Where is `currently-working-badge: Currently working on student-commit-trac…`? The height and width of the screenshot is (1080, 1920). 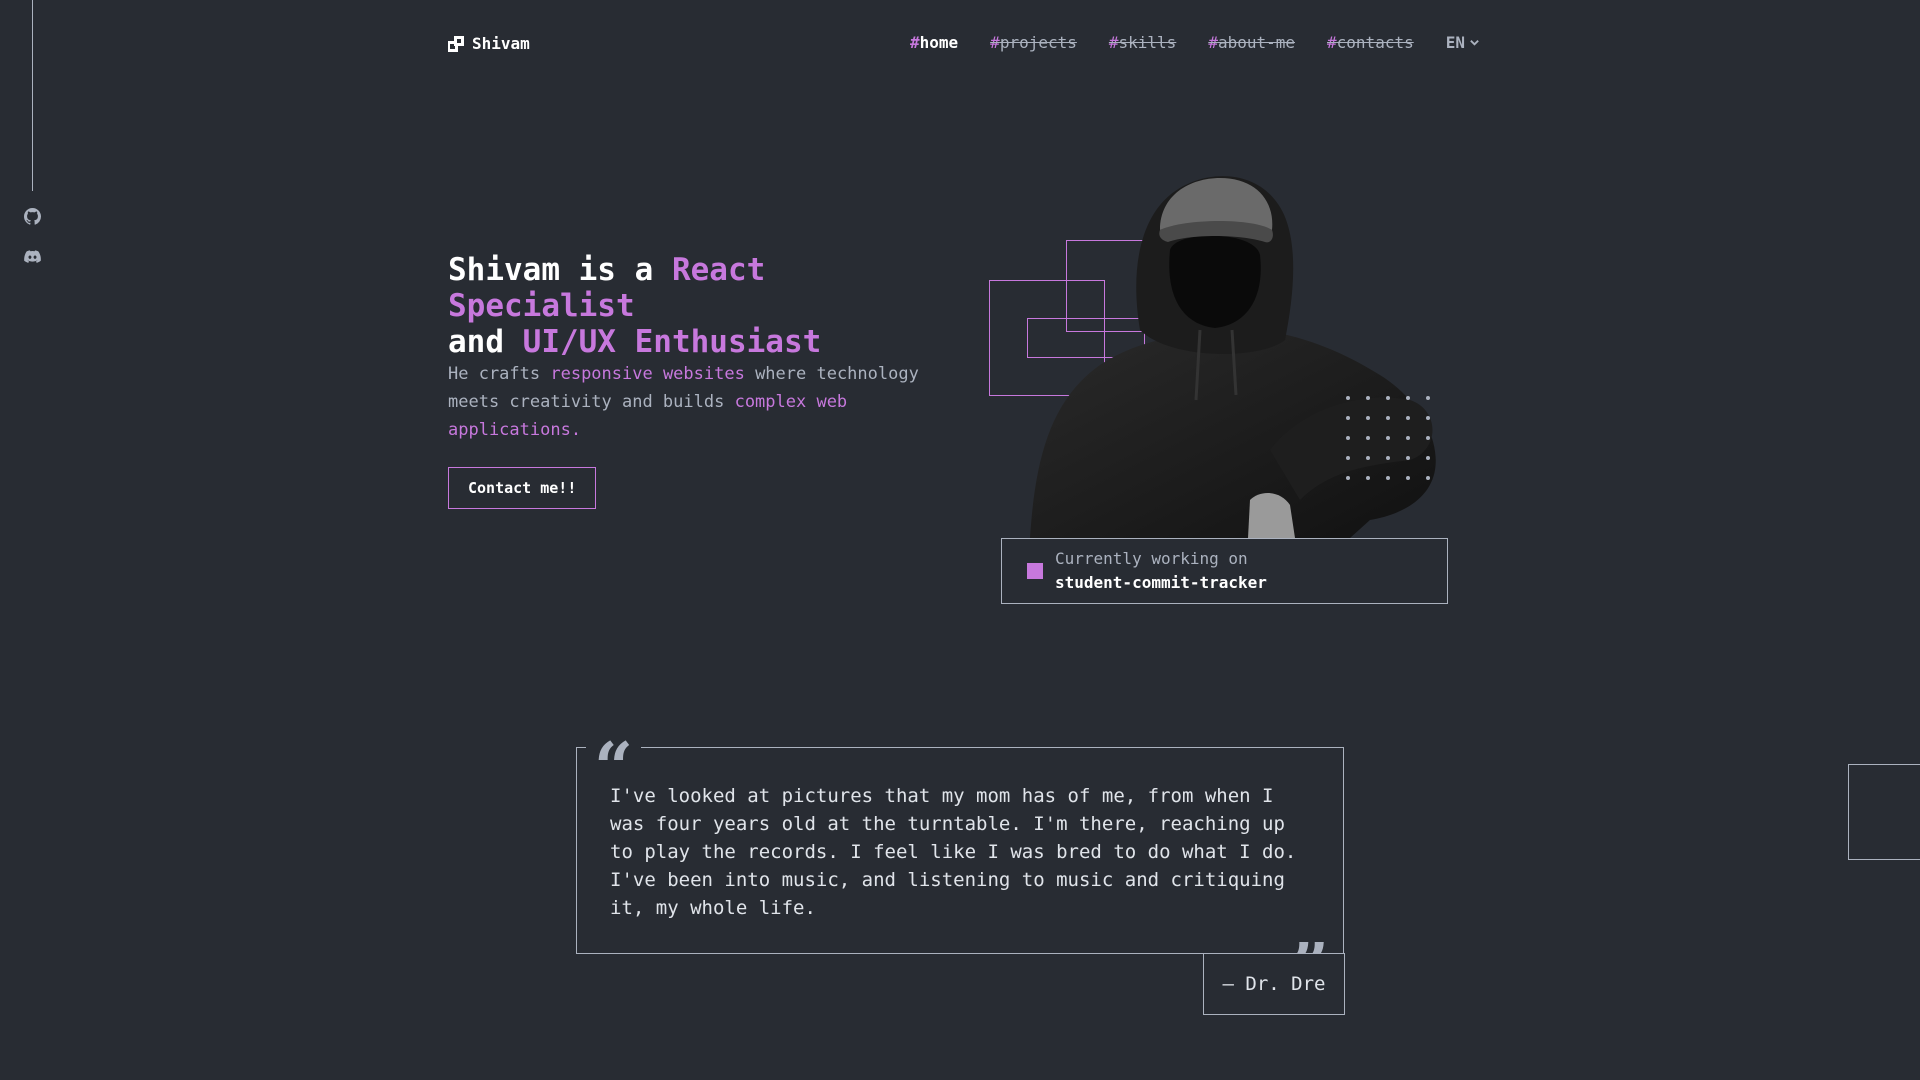 currently-working-badge: Currently working on student-commit-trac… is located at coordinates (1224, 571).